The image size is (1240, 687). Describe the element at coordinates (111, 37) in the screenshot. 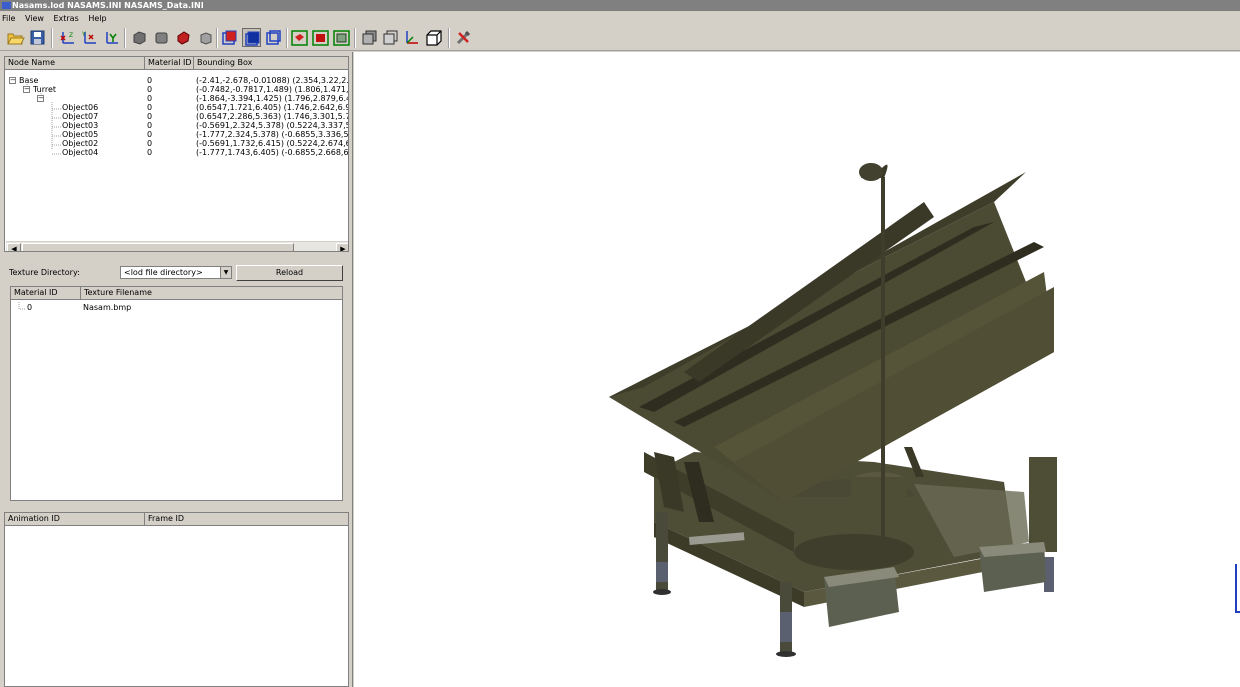

I see `rotate-z-icon` at that location.